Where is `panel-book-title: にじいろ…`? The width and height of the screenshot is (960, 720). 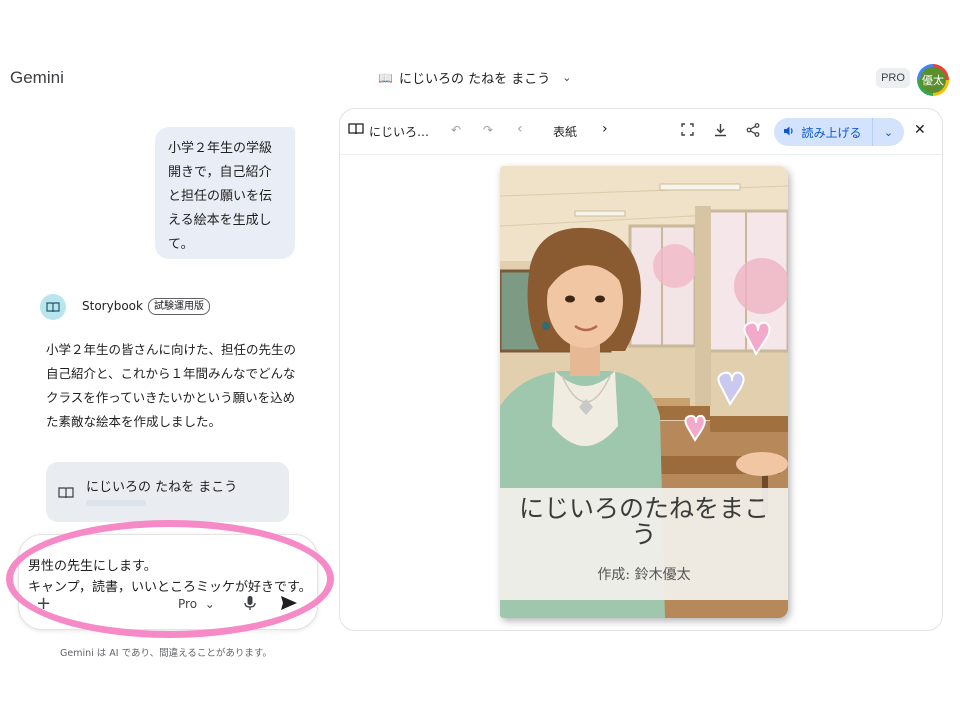 panel-book-title: にじいろ… is located at coordinates (399, 132).